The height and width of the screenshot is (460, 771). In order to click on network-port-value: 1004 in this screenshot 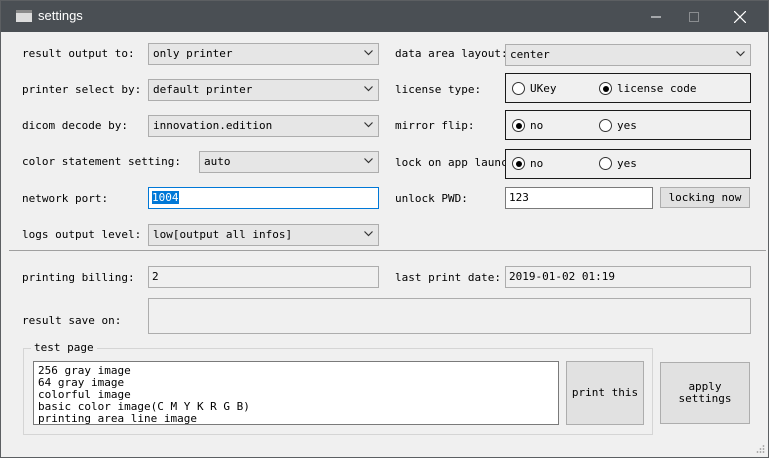, I will do `click(165, 197)`.